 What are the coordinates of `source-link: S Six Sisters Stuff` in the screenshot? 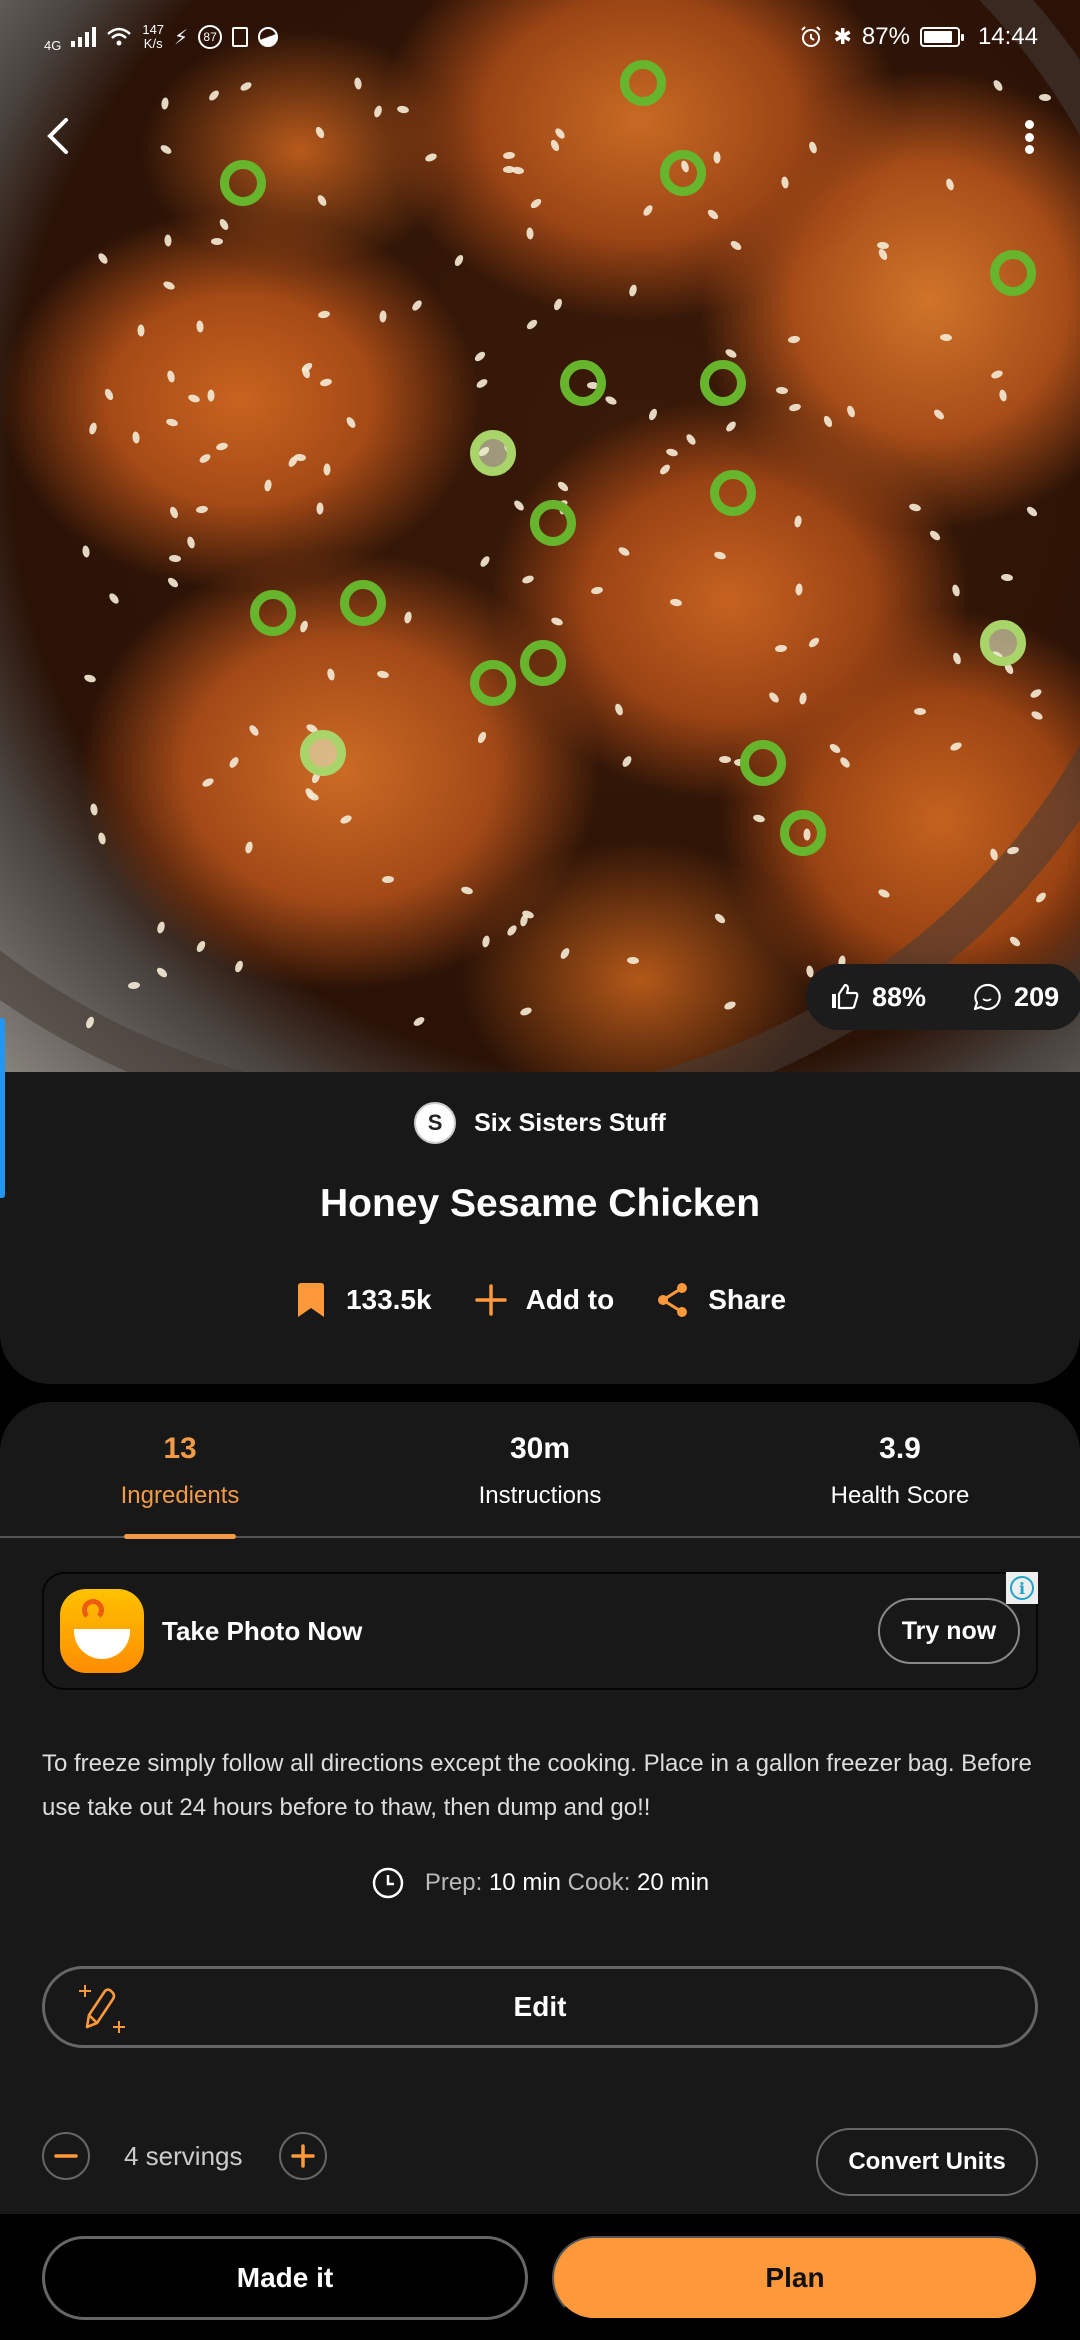 It's located at (540, 1123).